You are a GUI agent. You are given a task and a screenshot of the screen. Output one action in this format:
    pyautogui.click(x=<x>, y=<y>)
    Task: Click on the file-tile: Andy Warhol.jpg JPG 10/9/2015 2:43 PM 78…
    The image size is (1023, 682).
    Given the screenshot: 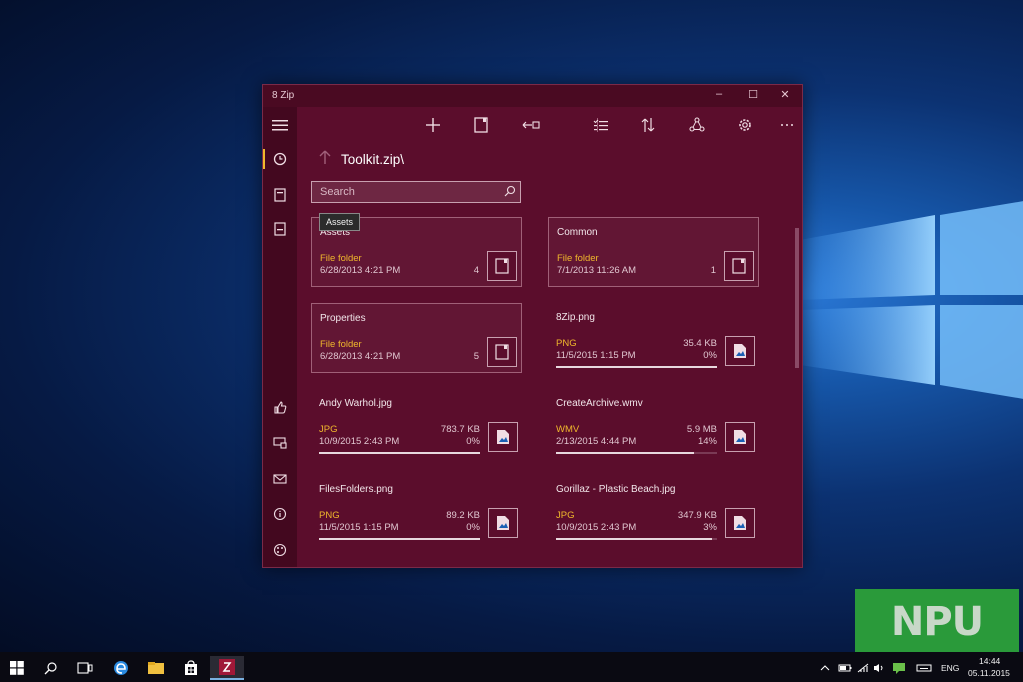 What is the action you would take?
    pyautogui.click(x=416, y=424)
    